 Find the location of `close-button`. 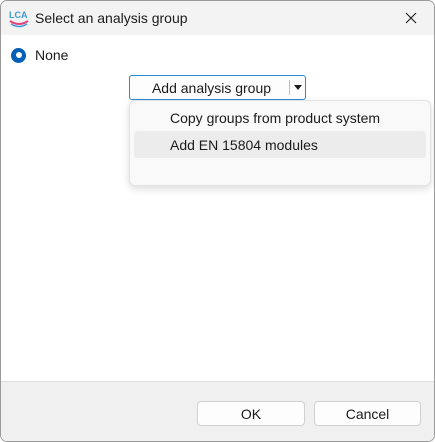

close-button is located at coordinates (411, 18).